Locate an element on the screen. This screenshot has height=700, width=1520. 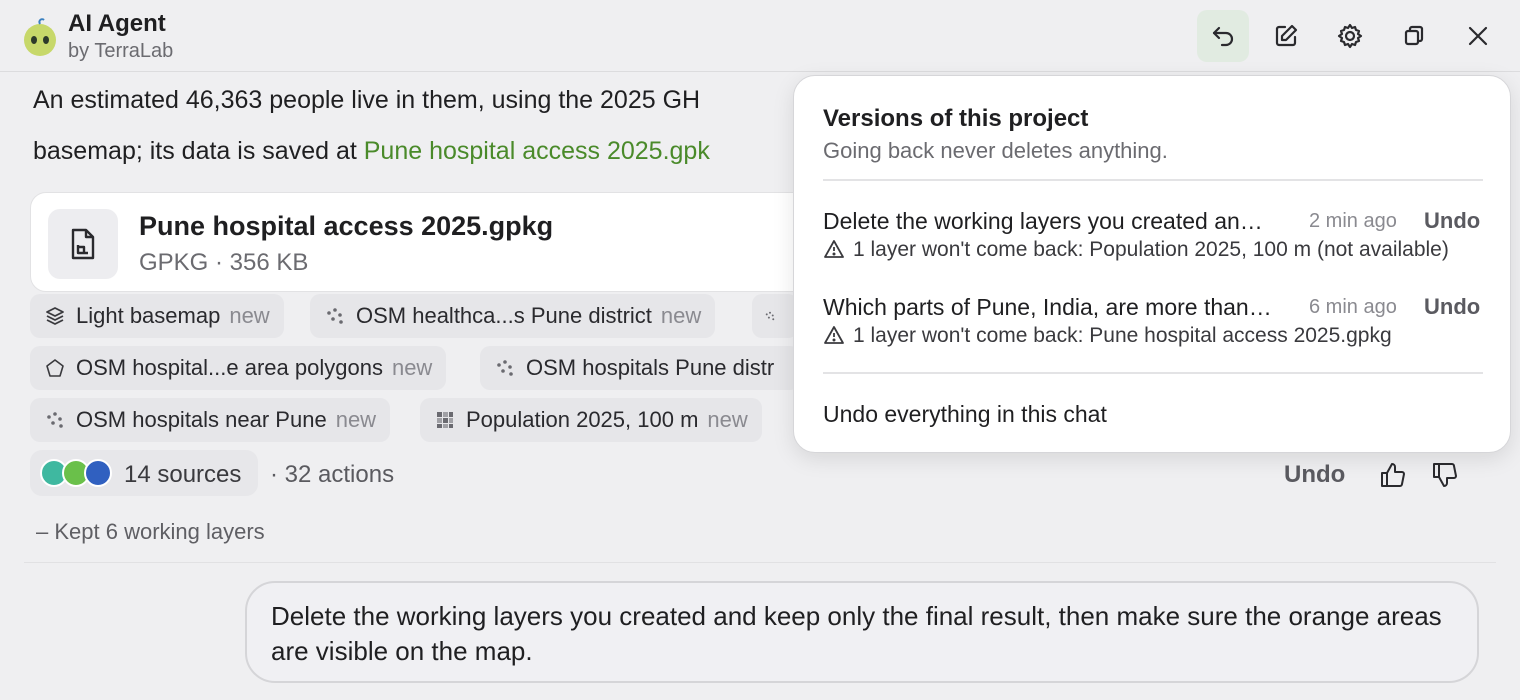
undo-icon is located at coordinates (1223, 36).